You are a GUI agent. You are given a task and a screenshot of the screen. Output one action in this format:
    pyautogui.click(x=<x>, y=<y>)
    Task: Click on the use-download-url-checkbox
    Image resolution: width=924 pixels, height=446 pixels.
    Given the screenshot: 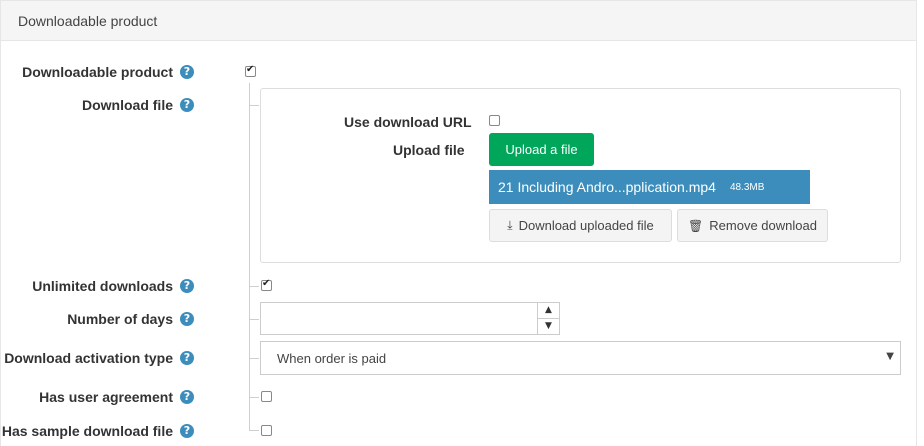 What is the action you would take?
    pyautogui.click(x=494, y=120)
    